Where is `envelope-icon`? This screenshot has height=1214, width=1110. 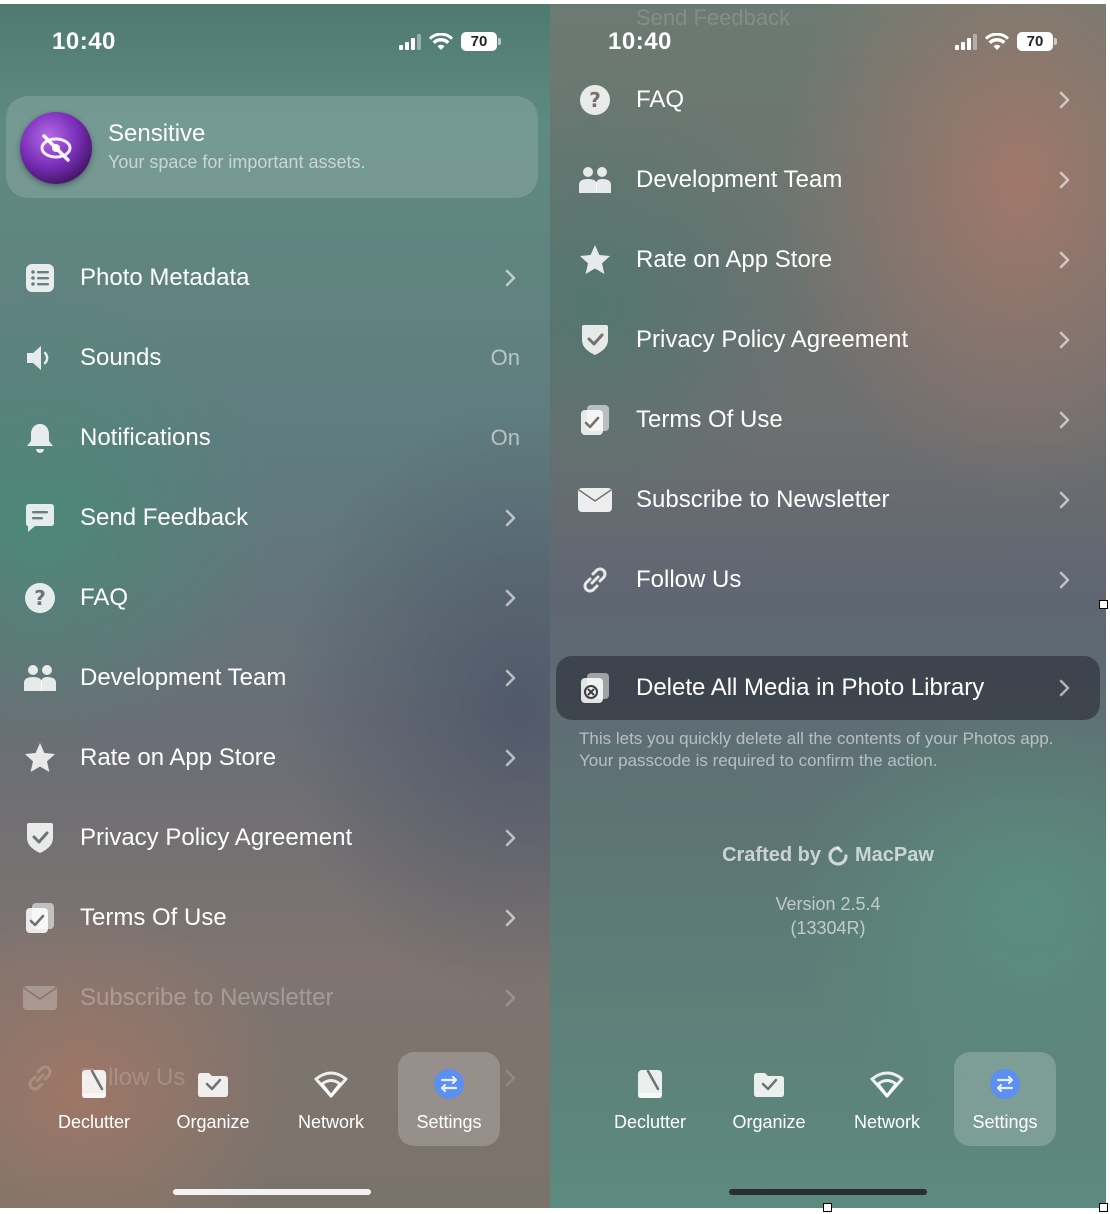 envelope-icon is located at coordinates (595, 500).